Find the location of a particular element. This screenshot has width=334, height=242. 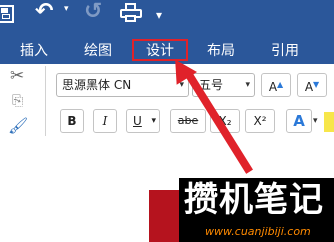

highlight-color-icon is located at coordinates (329, 122).